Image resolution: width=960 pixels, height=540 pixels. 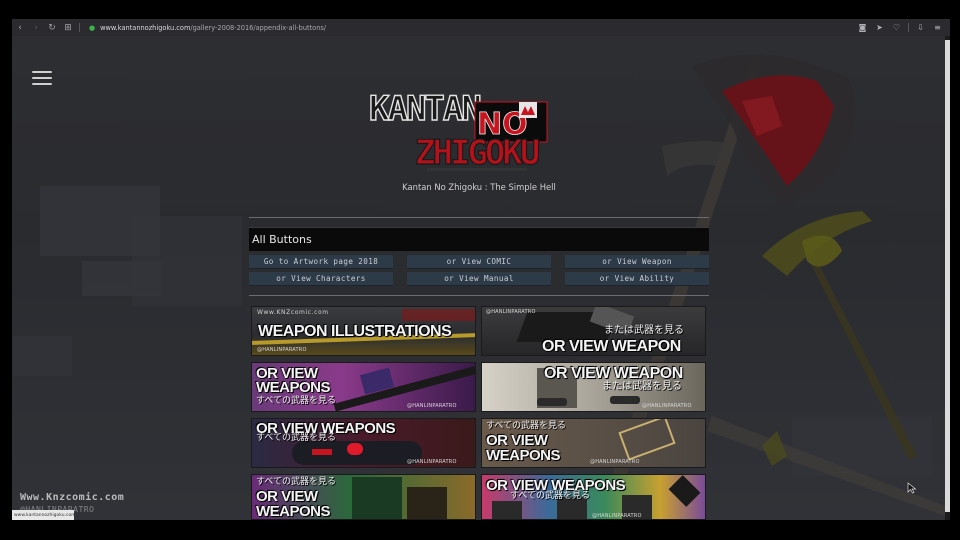 I want to click on mouse-cursor-icon, so click(x=912, y=488).